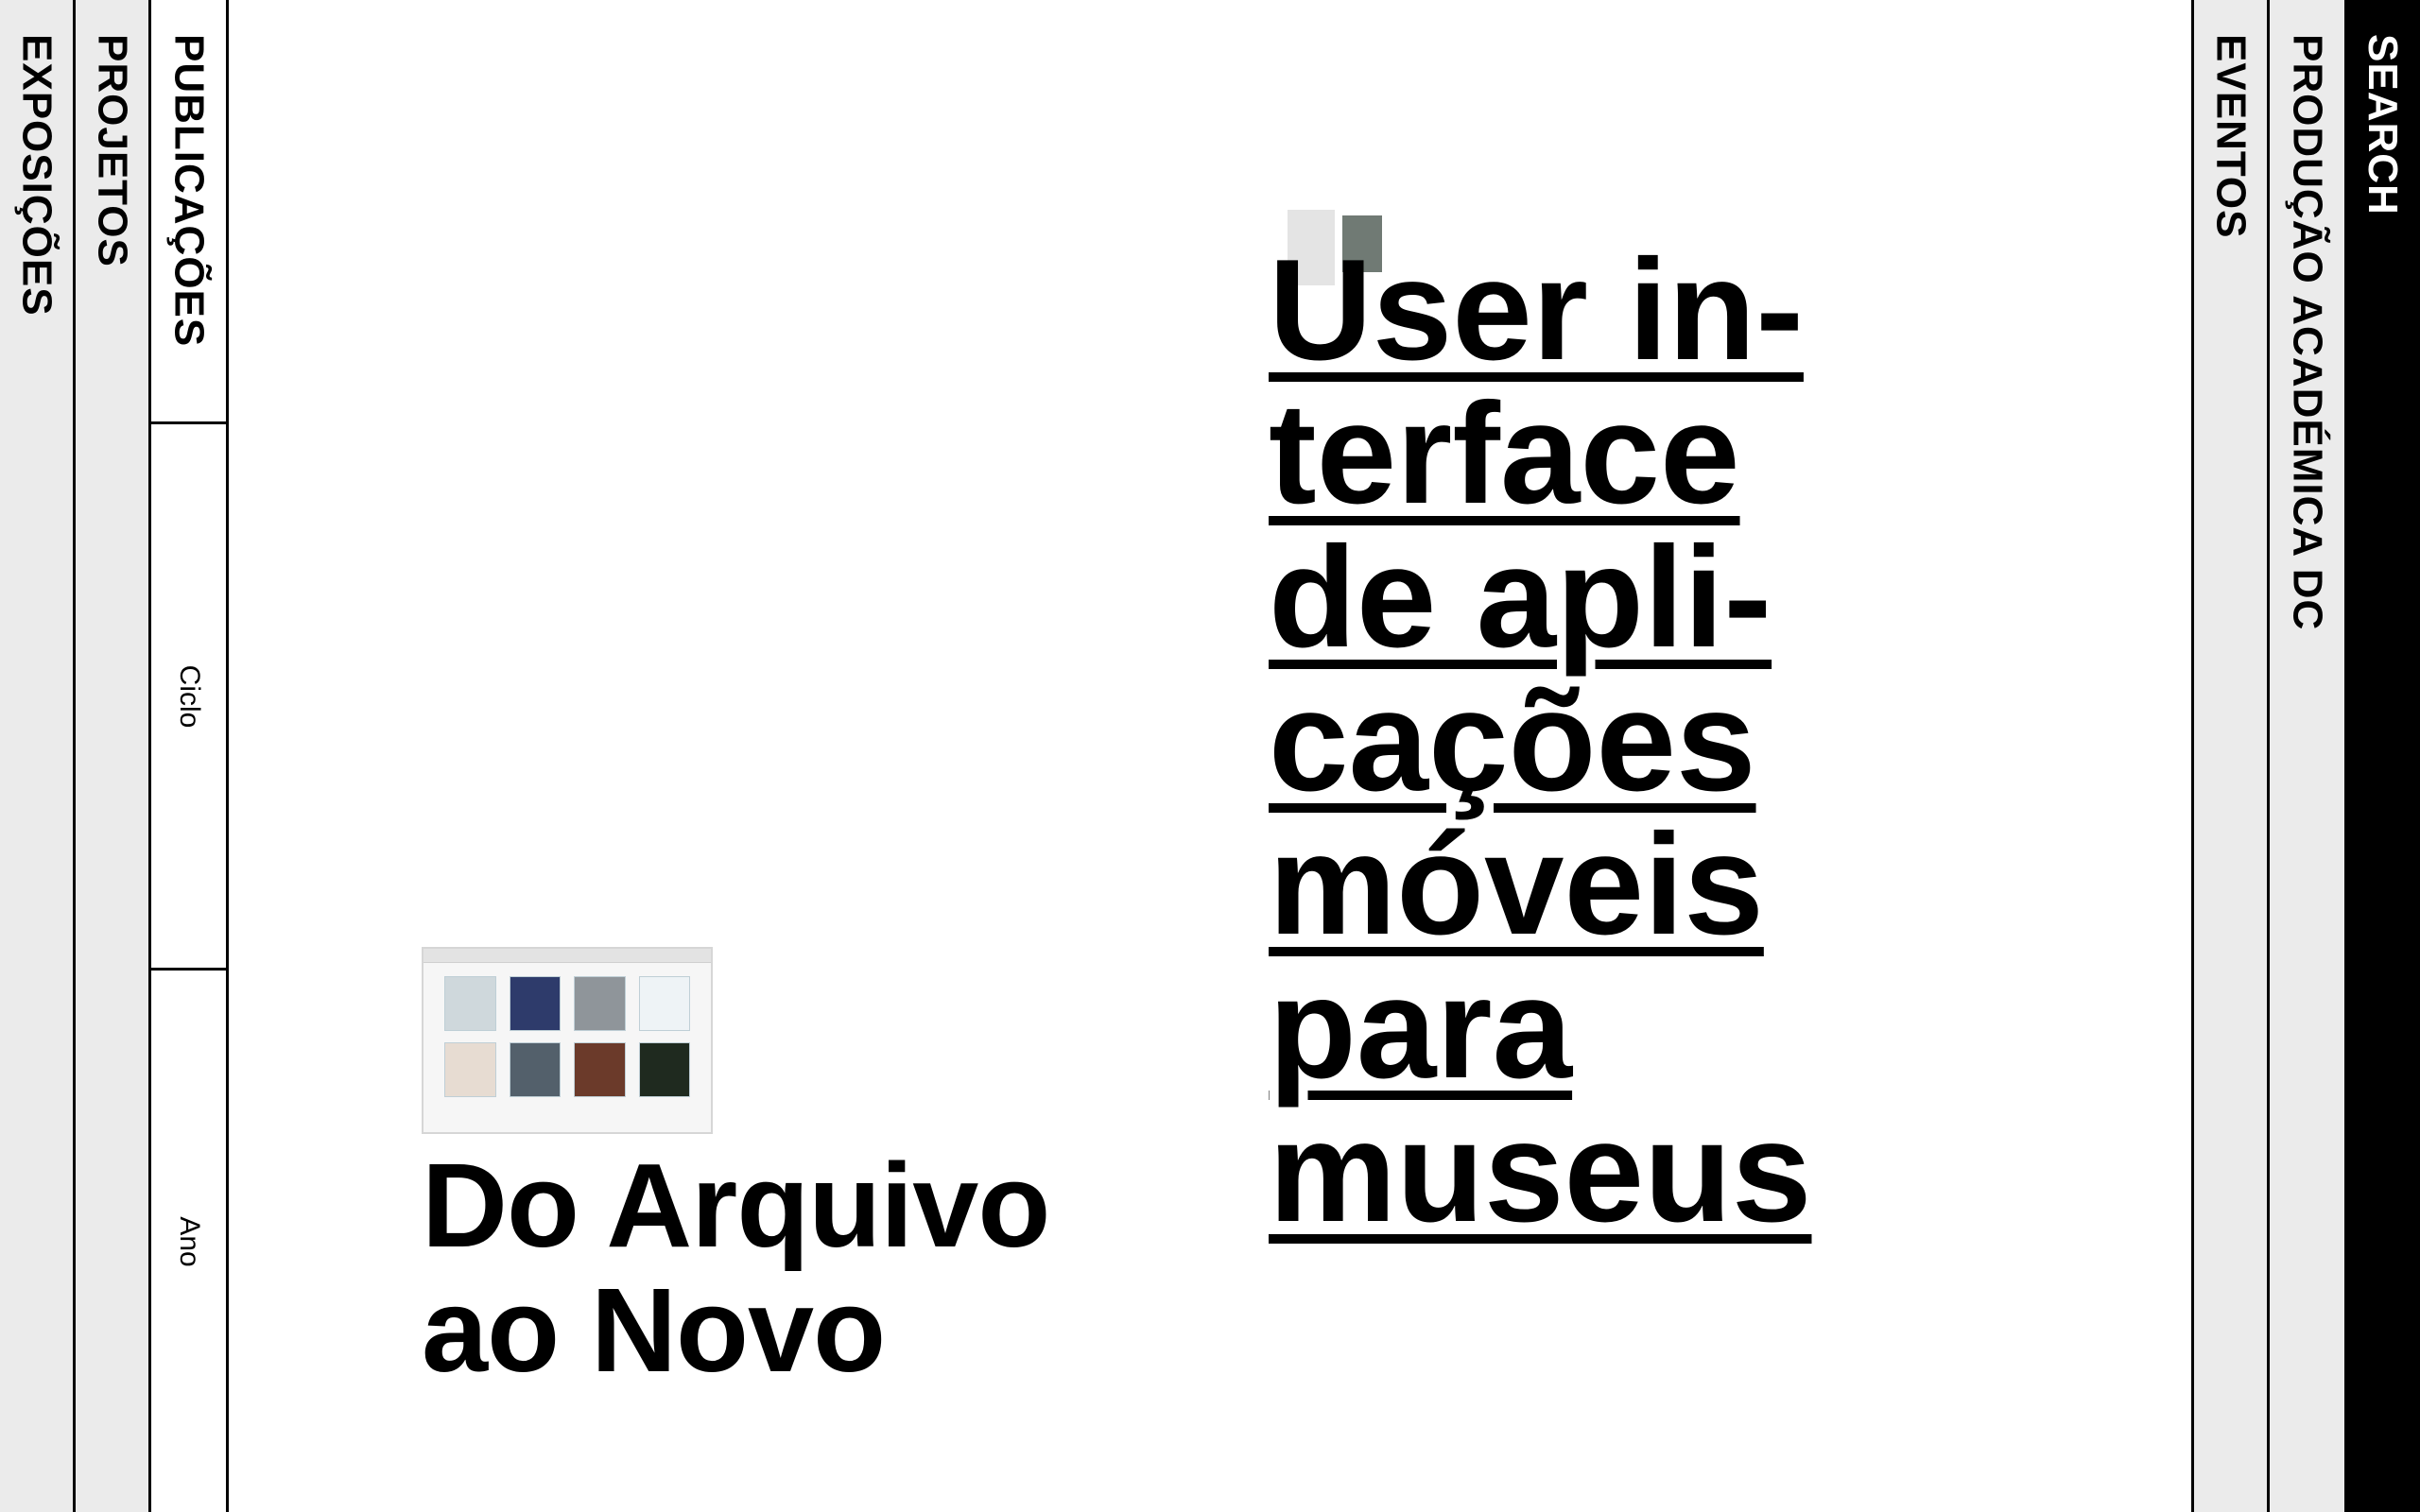 The width and height of the screenshot is (2420, 1512). I want to click on title-line: museus, so click(1540, 1171).